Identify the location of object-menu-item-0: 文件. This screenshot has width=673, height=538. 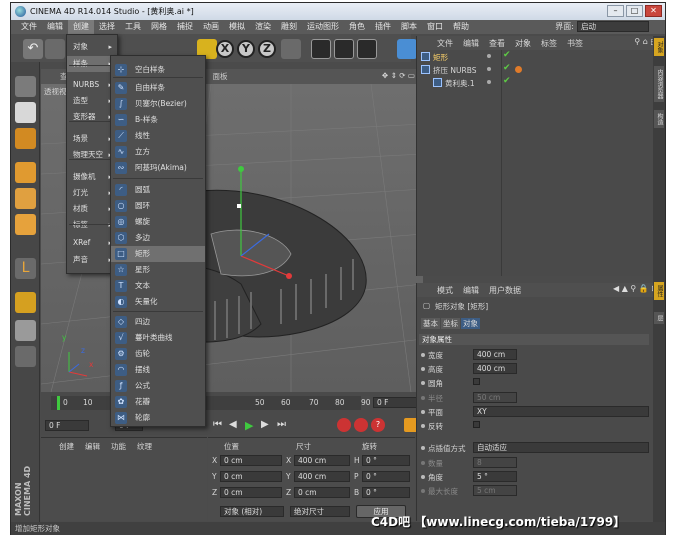
(445, 43).